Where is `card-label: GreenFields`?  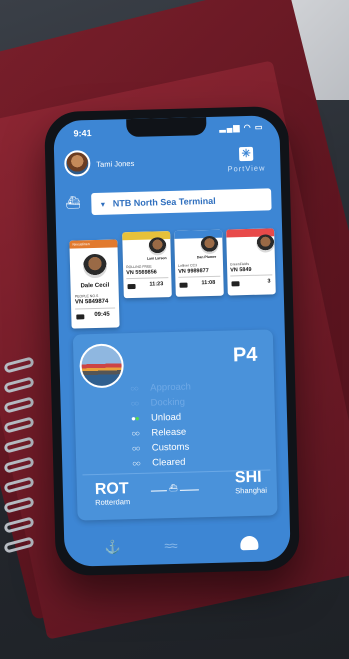 card-label: GreenFields is located at coordinates (239, 264).